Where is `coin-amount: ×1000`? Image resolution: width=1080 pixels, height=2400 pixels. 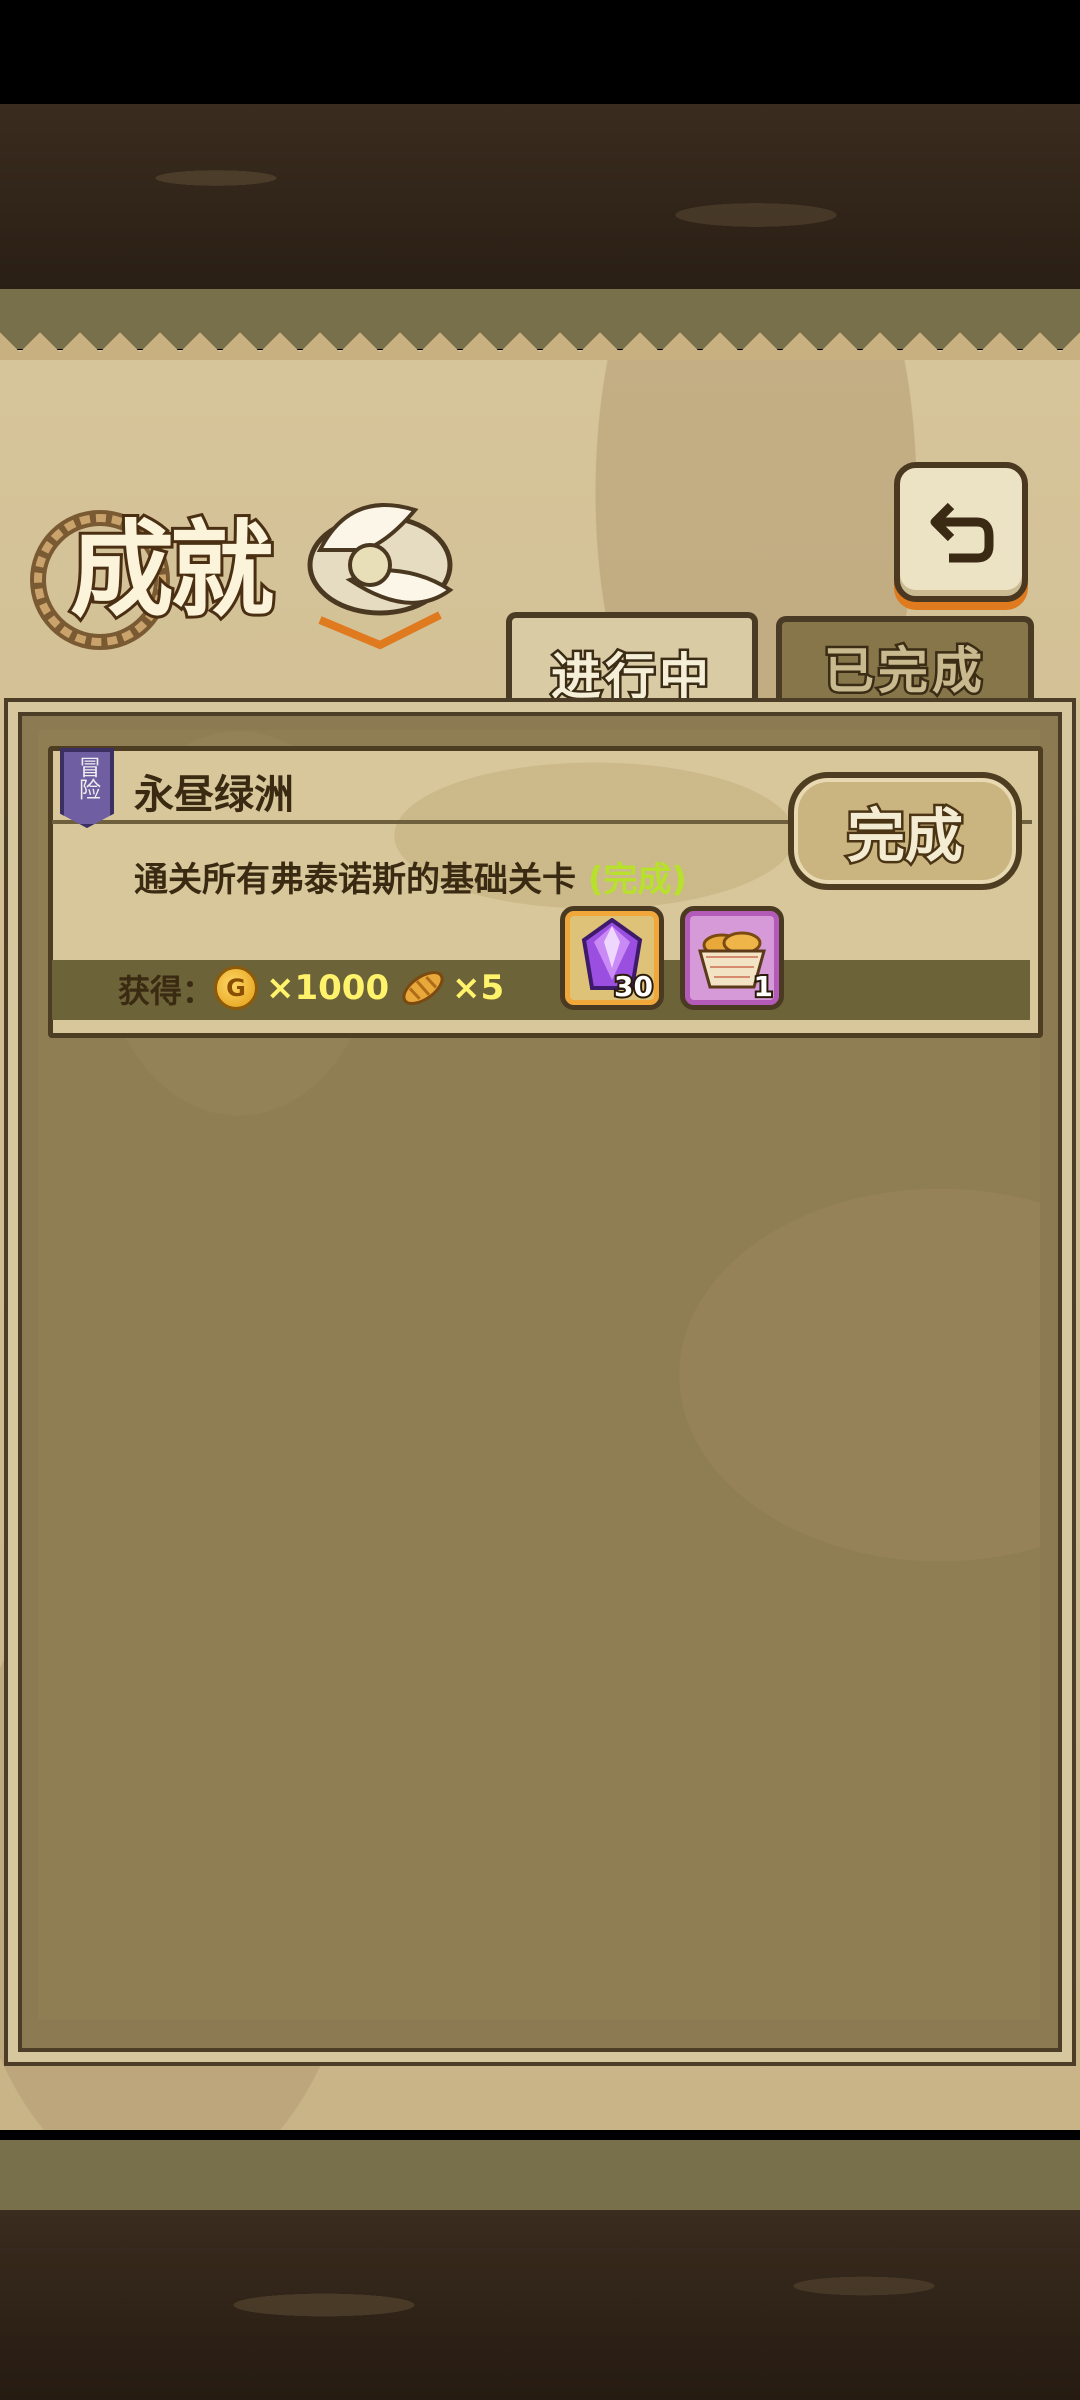
coin-amount: ×1000 is located at coordinates (328, 988).